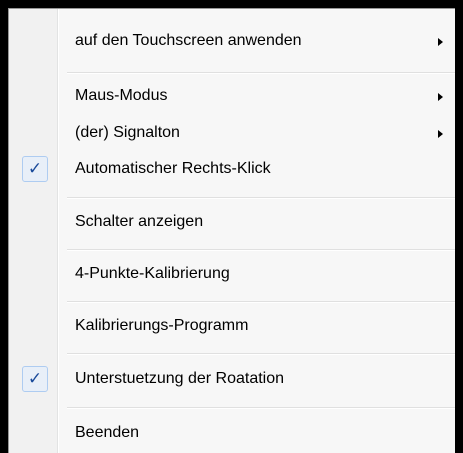  Describe the element at coordinates (180, 378) in the screenshot. I see `menu-item-label: Unterstuetzung der Roatation` at that location.